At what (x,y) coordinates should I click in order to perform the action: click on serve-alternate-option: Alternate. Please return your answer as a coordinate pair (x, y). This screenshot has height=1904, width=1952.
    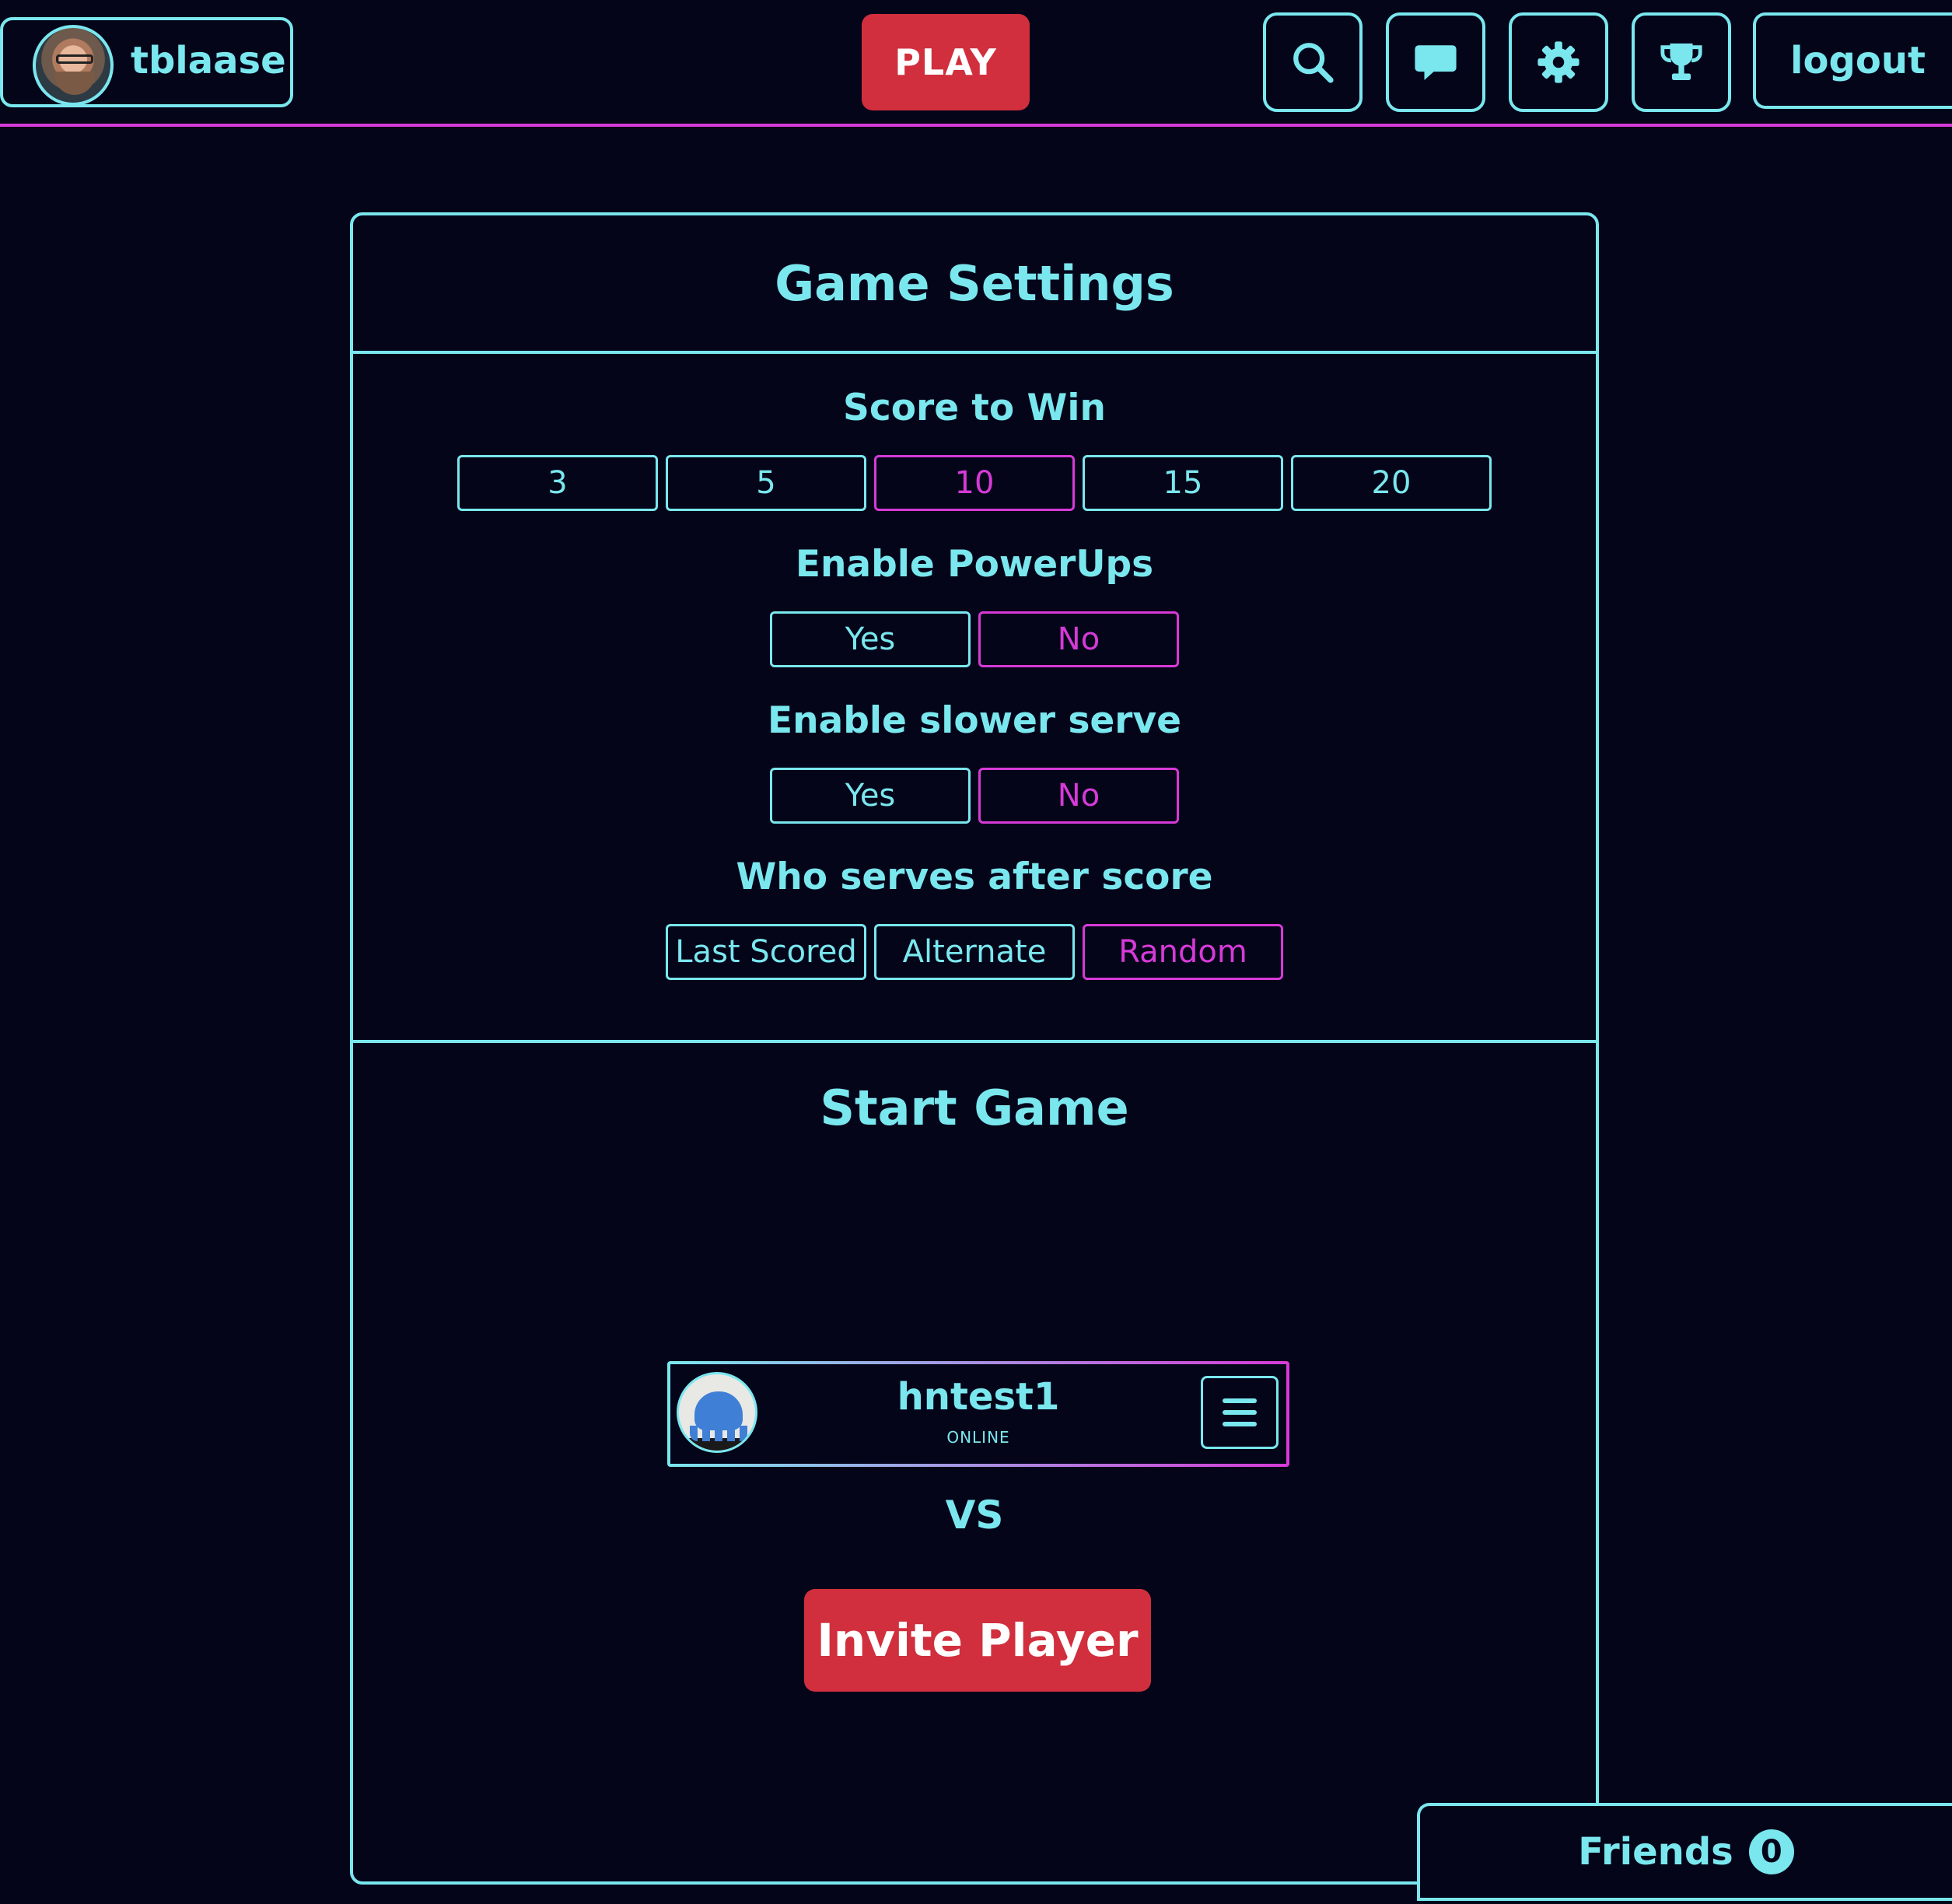
    Looking at the image, I should click on (975, 952).